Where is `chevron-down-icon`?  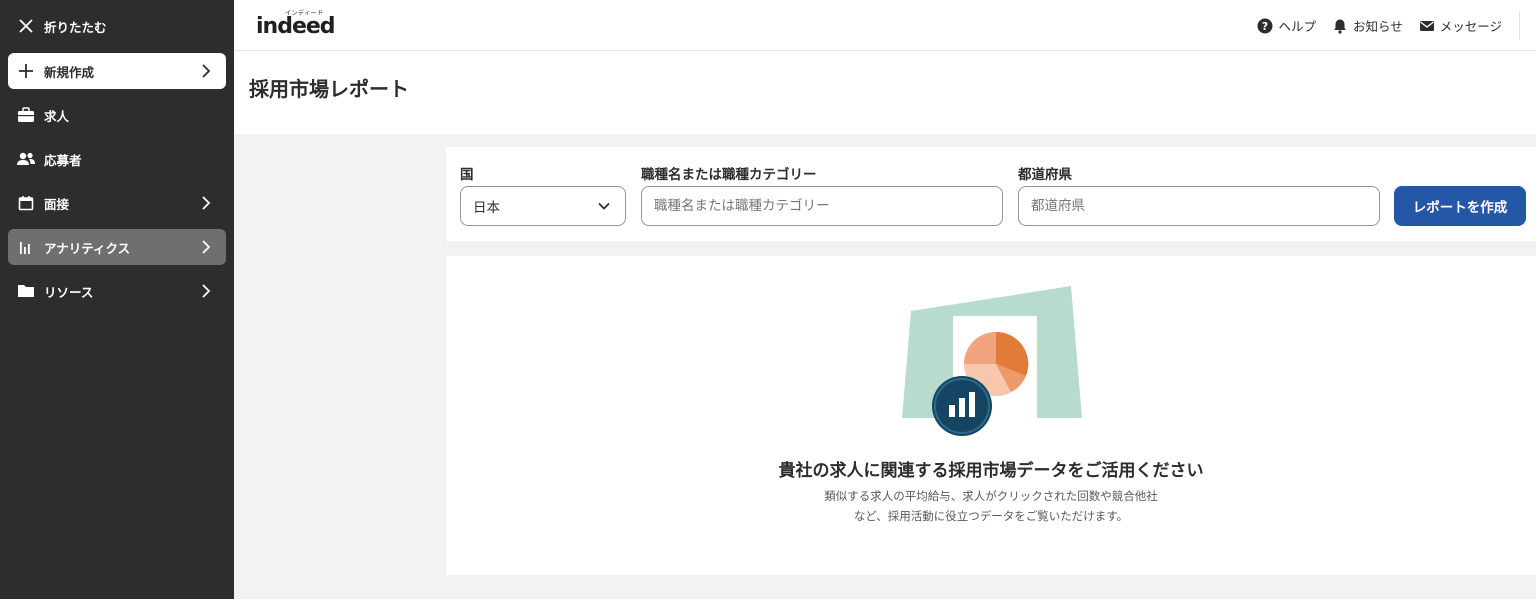
chevron-down-icon is located at coordinates (604, 206).